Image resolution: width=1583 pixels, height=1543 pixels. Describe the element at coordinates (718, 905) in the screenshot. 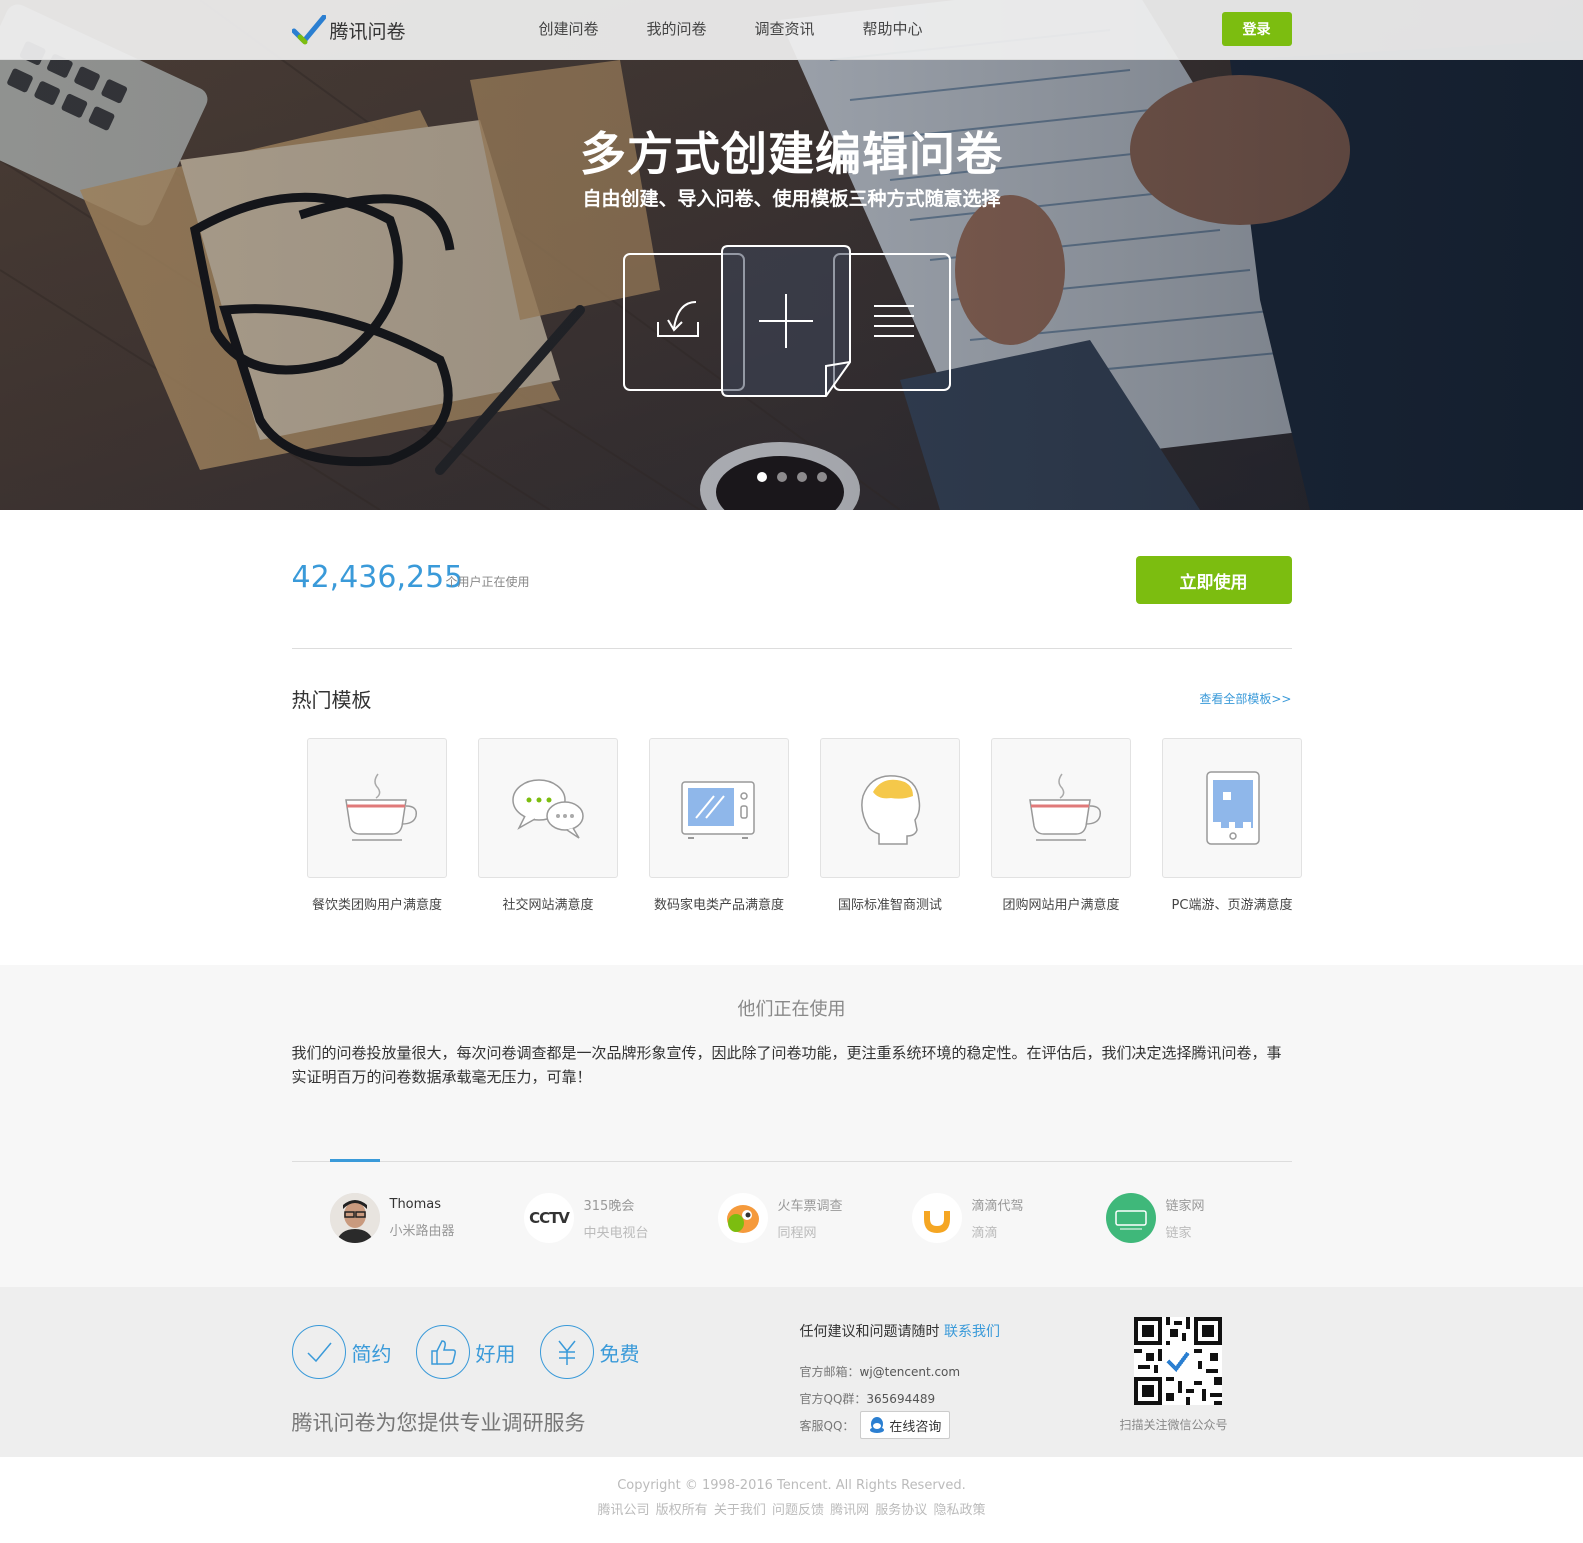

I see `template-label: 数码家电类产品满意度` at that location.